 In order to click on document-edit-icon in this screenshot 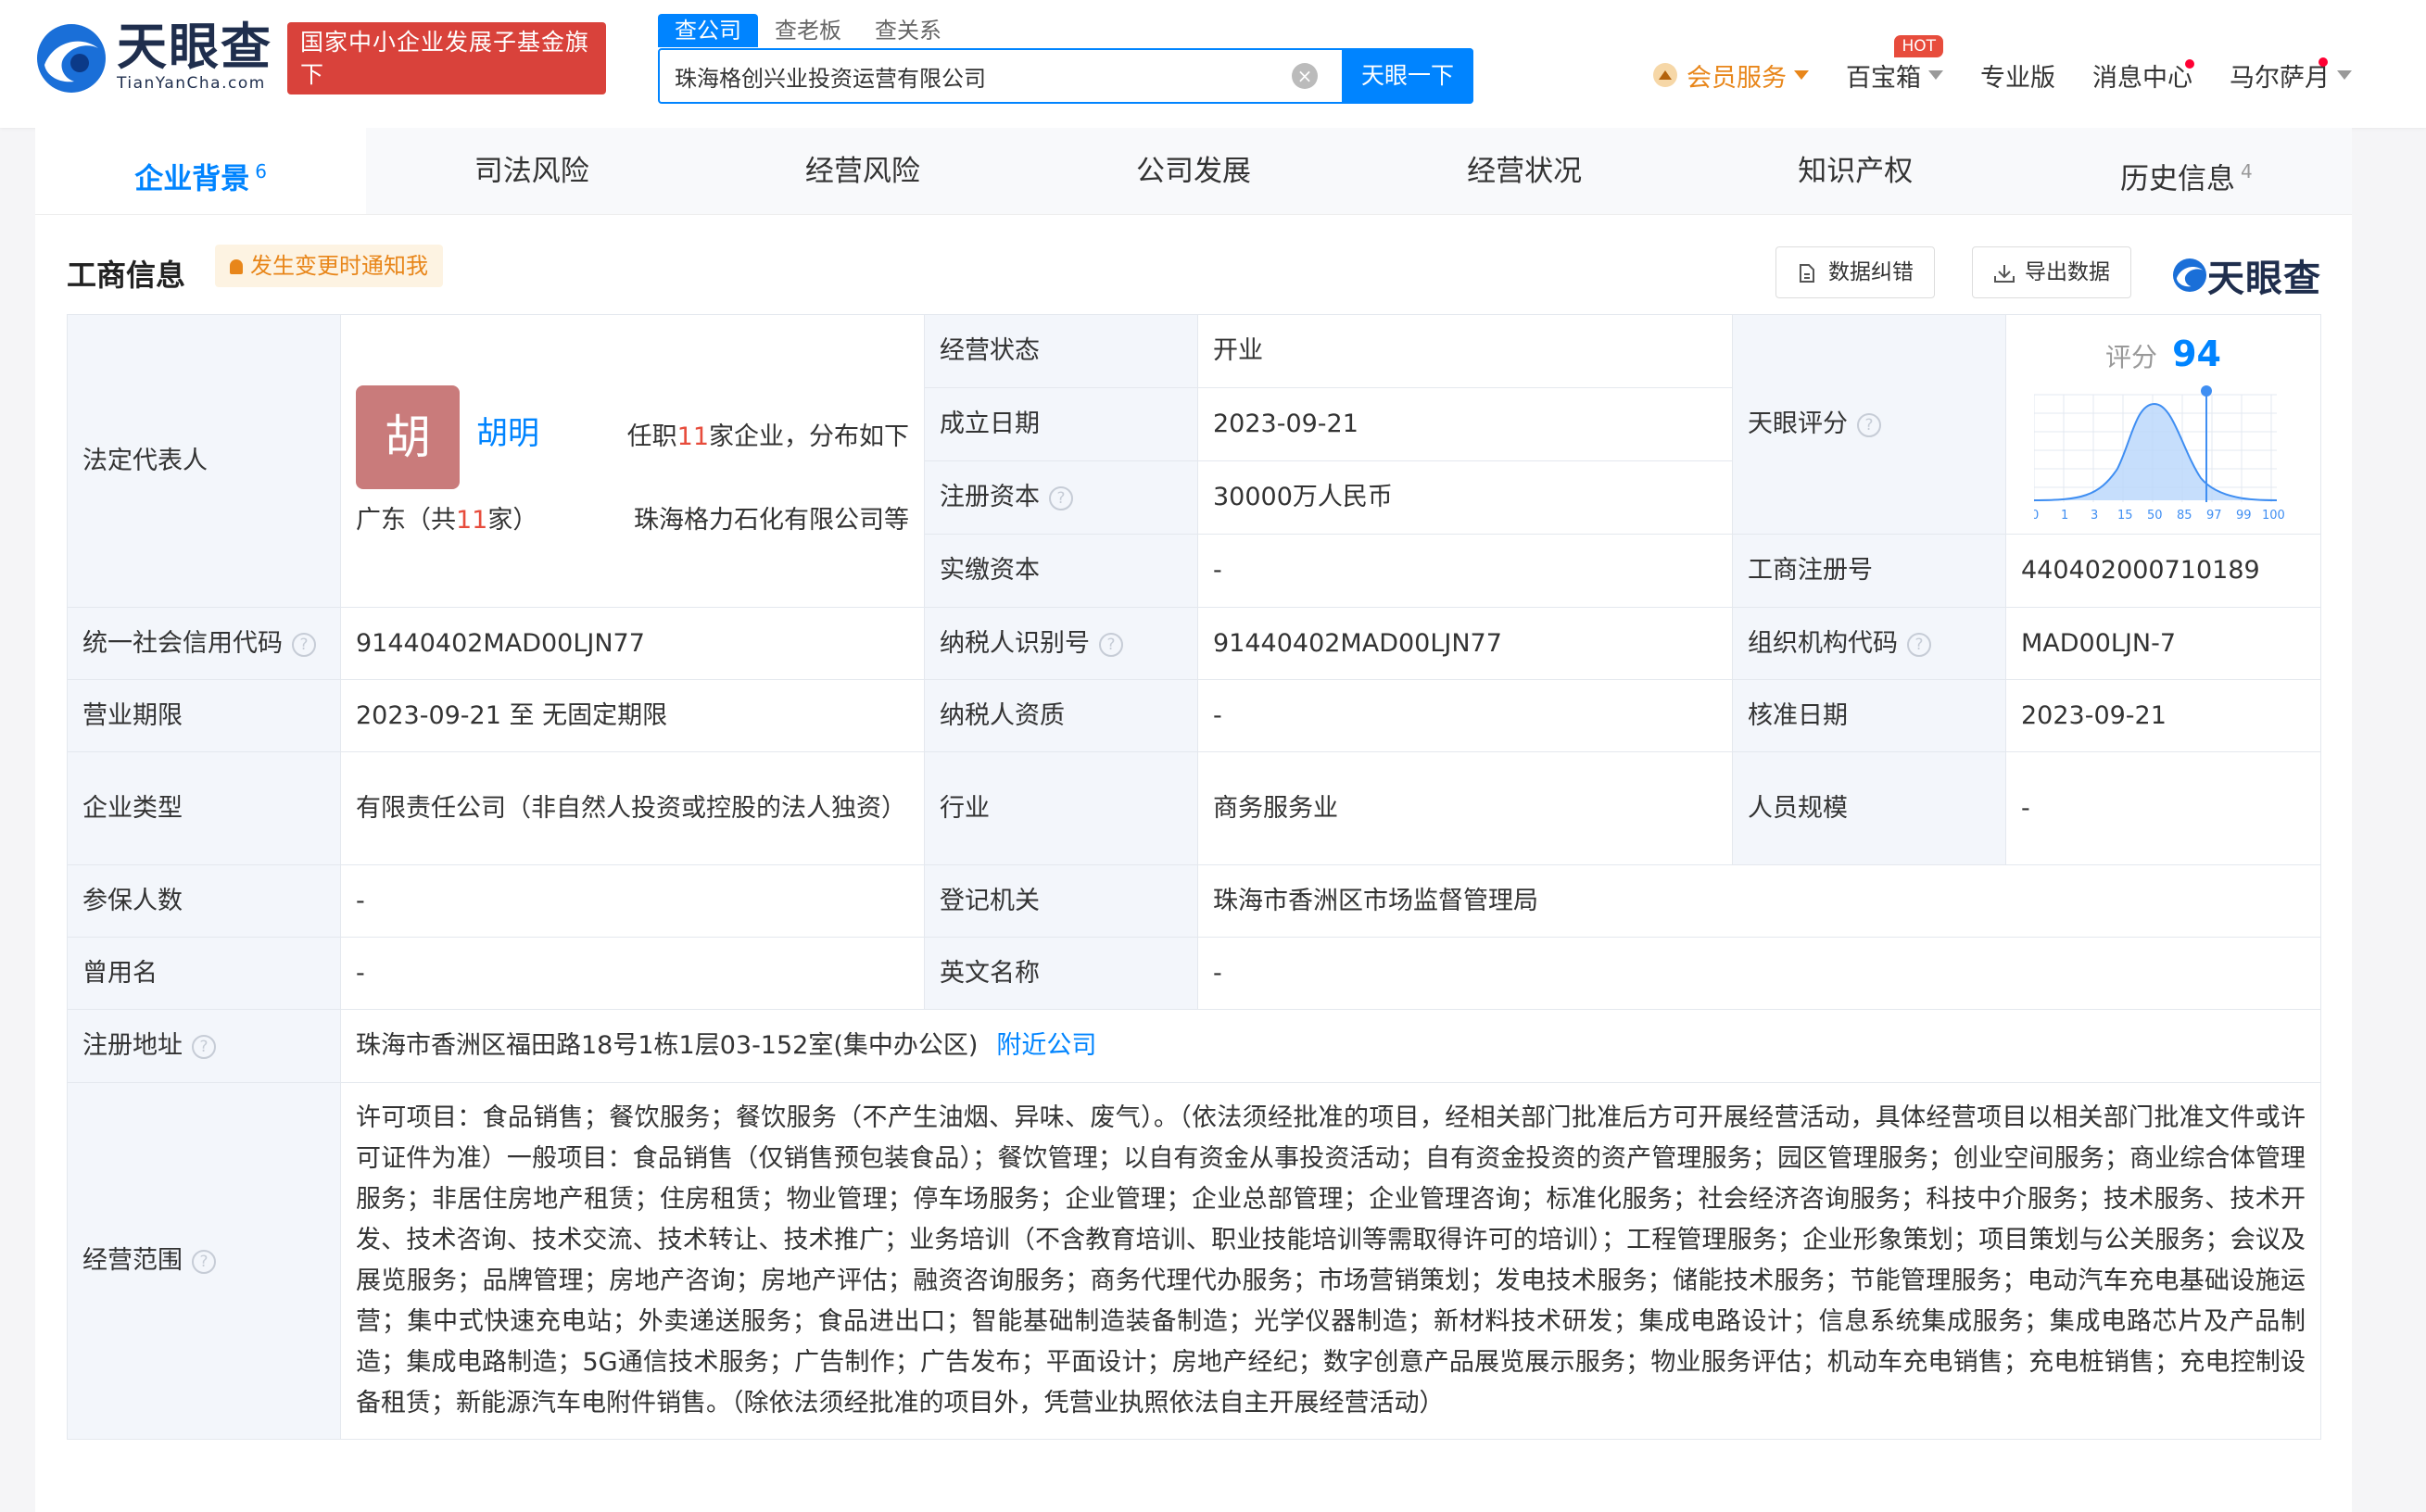, I will do `click(1807, 273)`.